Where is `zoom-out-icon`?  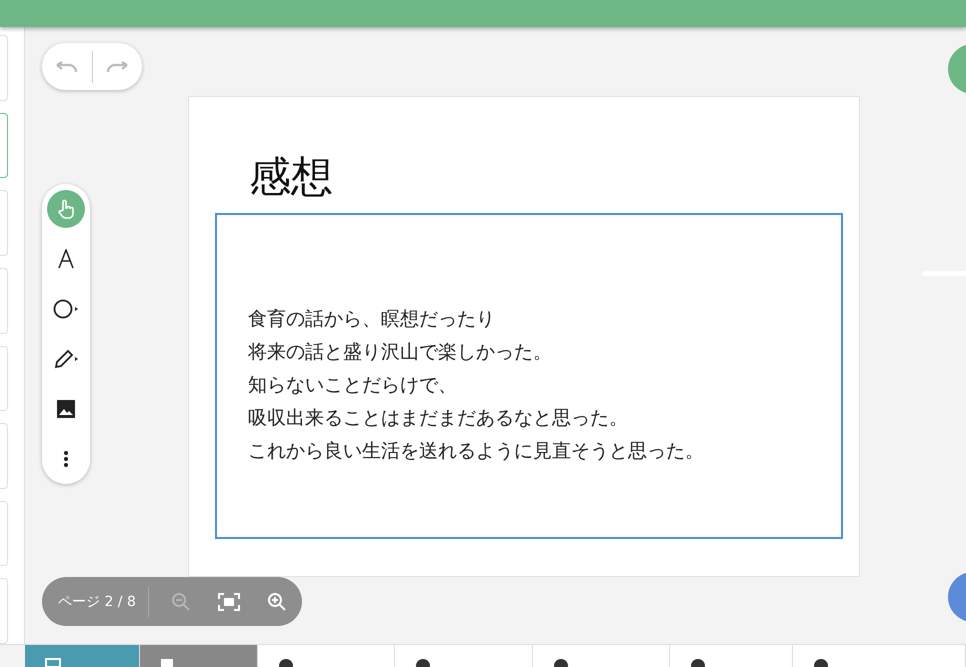 zoom-out-icon is located at coordinates (180, 602).